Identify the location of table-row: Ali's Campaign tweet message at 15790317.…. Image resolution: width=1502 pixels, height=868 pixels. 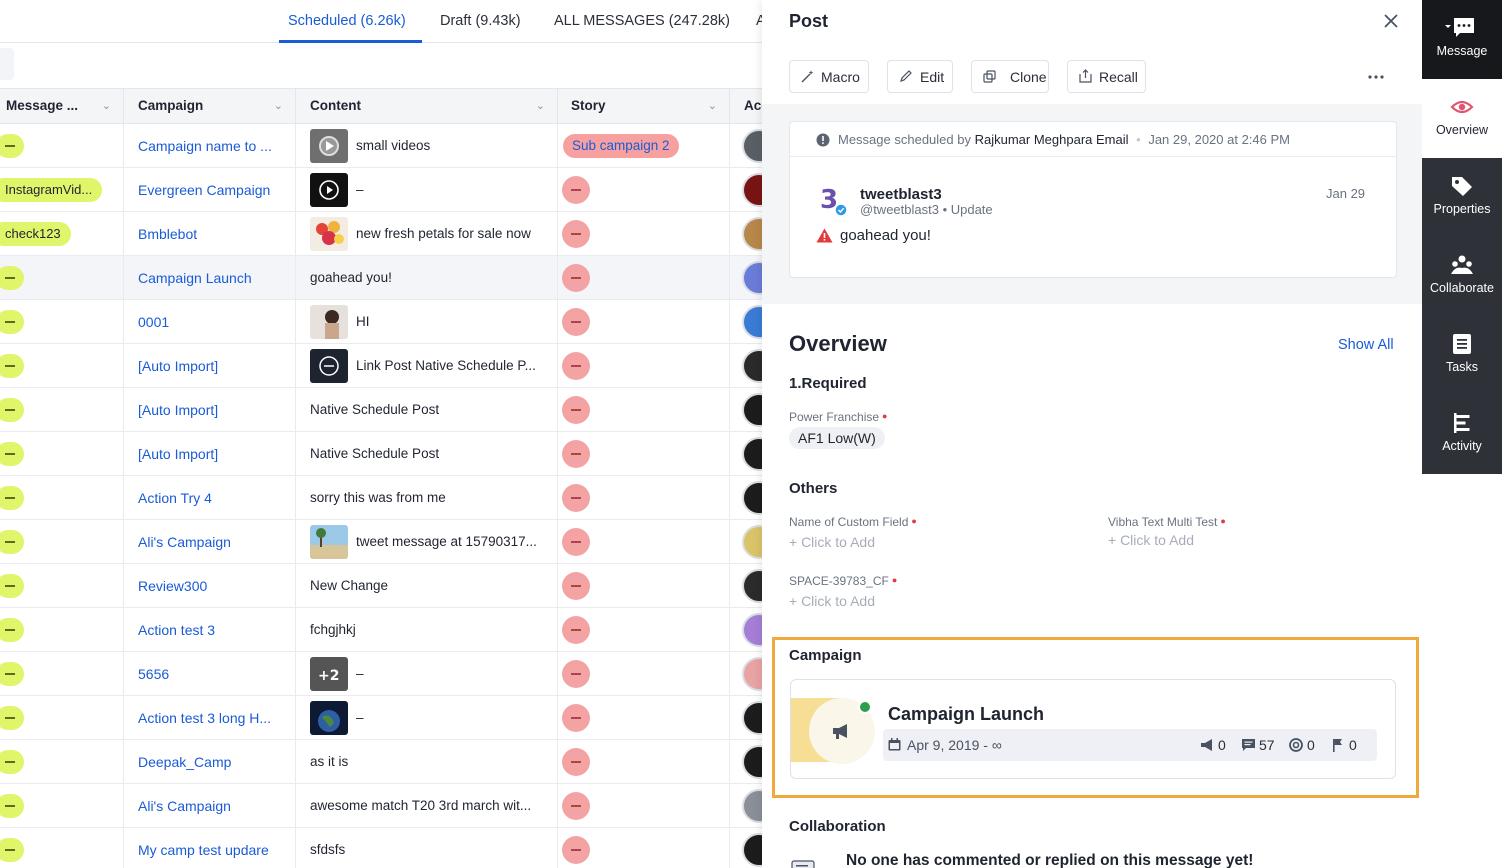
(381, 542).